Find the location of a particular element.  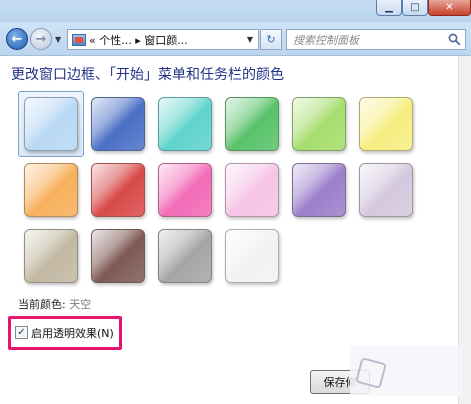

color-swatch-twilight is located at coordinates (118, 124).